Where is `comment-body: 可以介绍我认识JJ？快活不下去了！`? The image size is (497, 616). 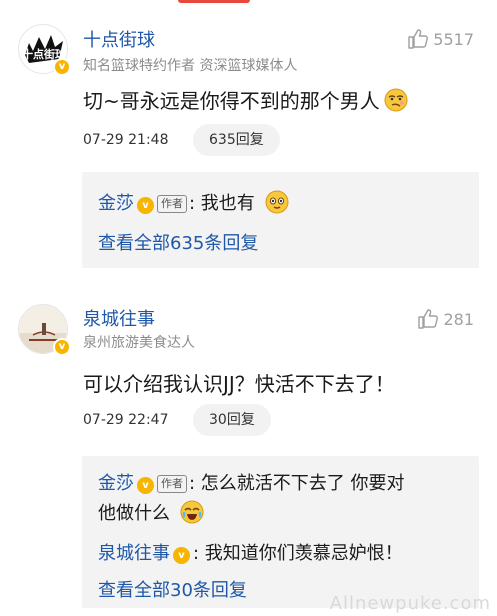
comment-body: 可以介绍我认识JJ？快活不下去了！ is located at coordinates (239, 384).